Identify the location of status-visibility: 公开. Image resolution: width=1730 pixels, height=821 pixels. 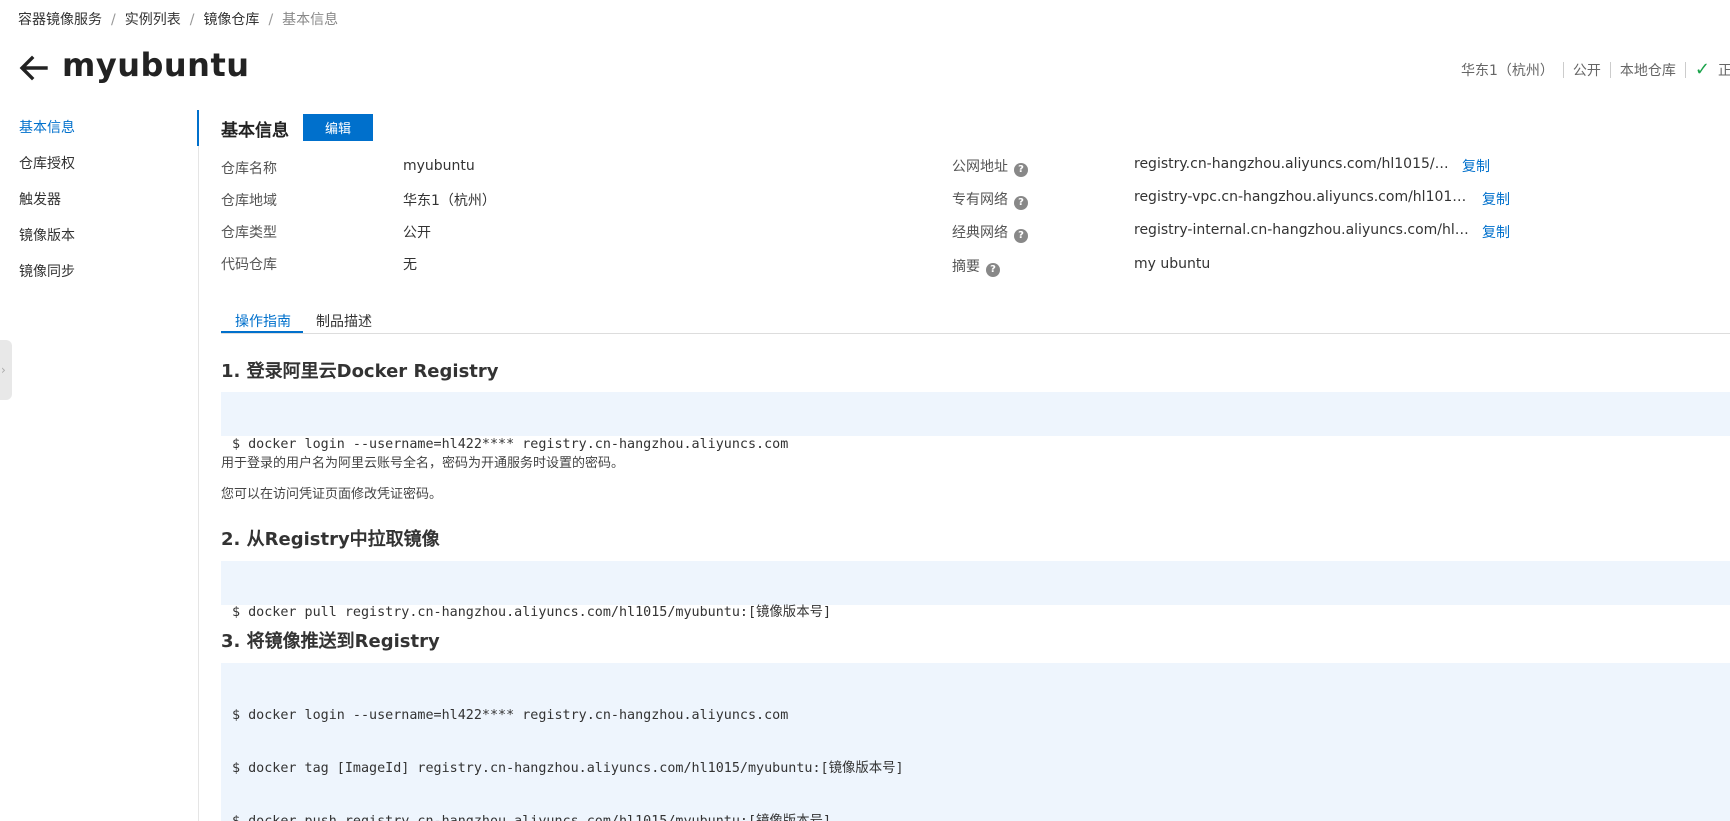
(1586, 70).